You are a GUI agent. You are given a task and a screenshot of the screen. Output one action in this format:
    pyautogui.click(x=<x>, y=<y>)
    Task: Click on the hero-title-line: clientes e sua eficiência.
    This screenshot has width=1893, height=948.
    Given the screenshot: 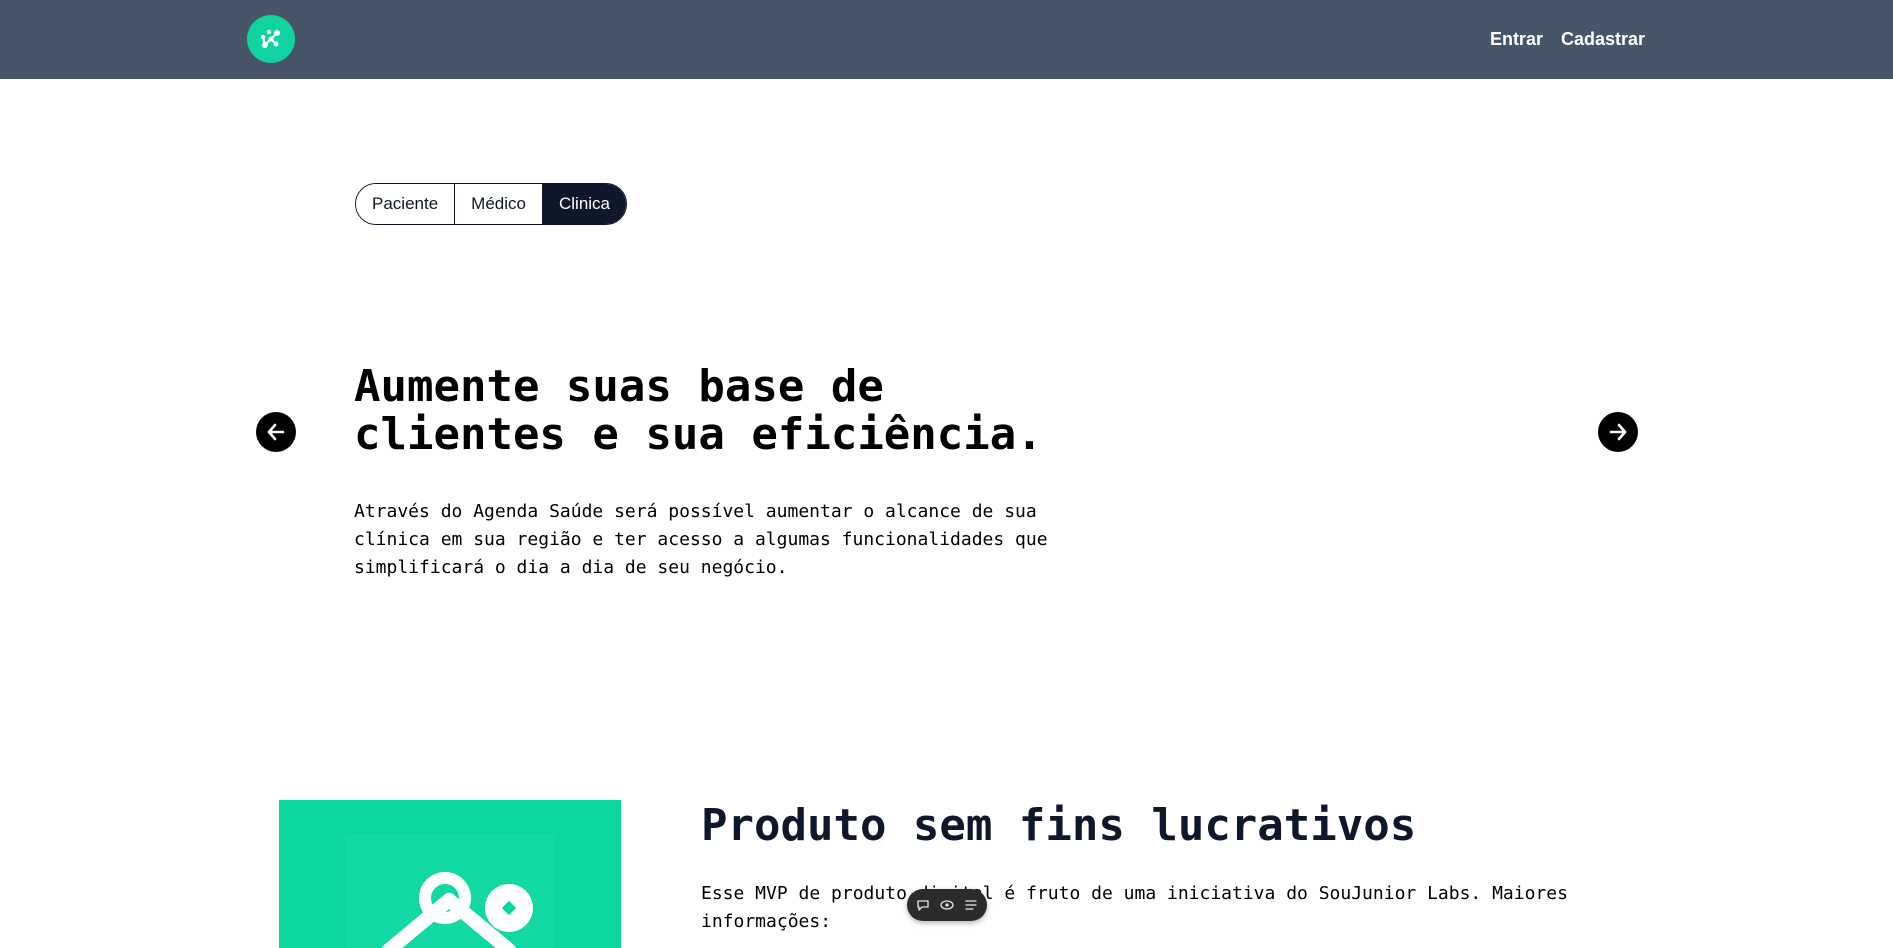 What is the action you would take?
    pyautogui.click(x=698, y=434)
    